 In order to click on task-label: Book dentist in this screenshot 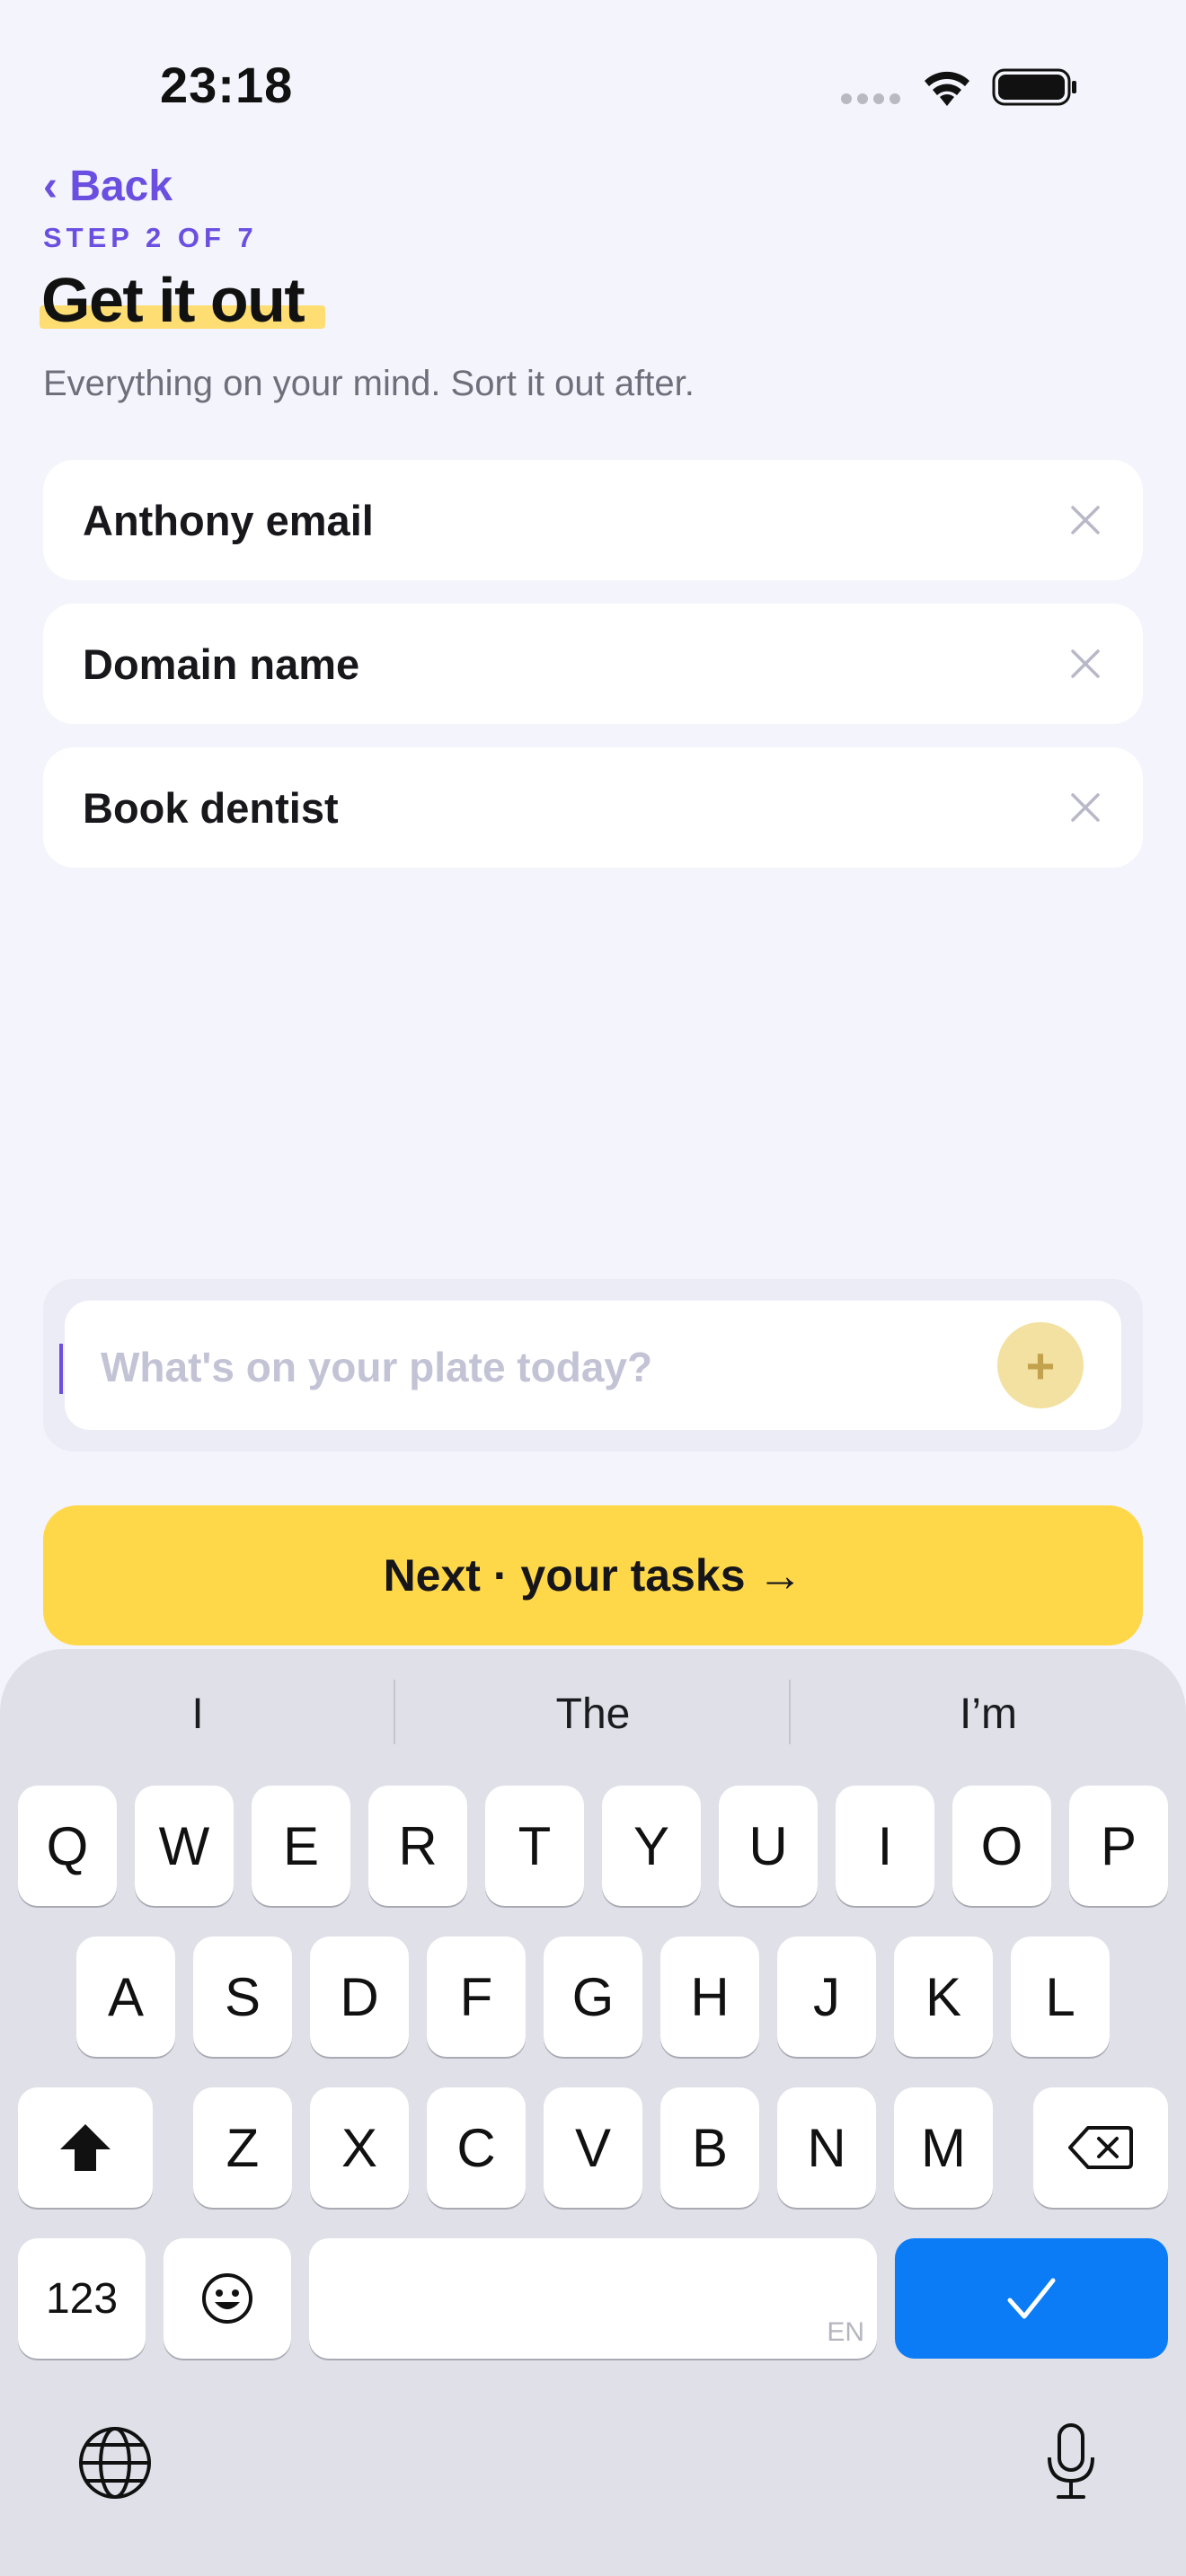, I will do `click(211, 807)`.